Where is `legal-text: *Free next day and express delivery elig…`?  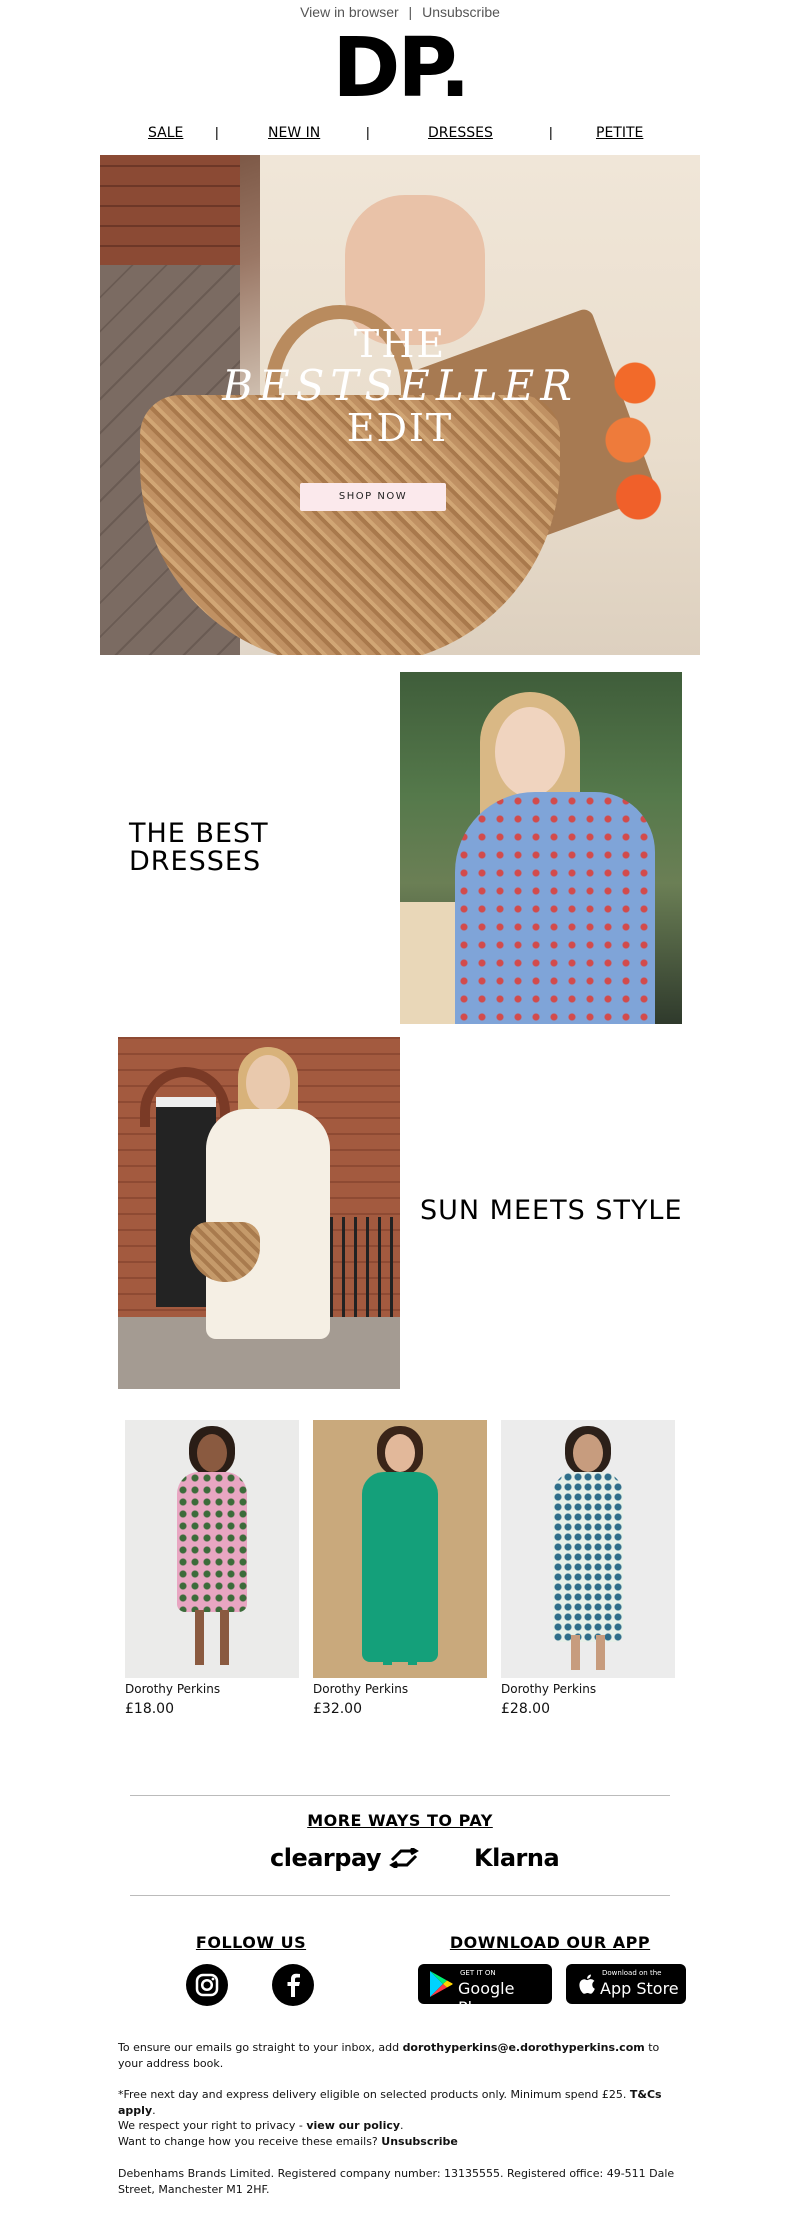
legal-text: *Free next day and express delivery elig… is located at coordinates (374, 2094).